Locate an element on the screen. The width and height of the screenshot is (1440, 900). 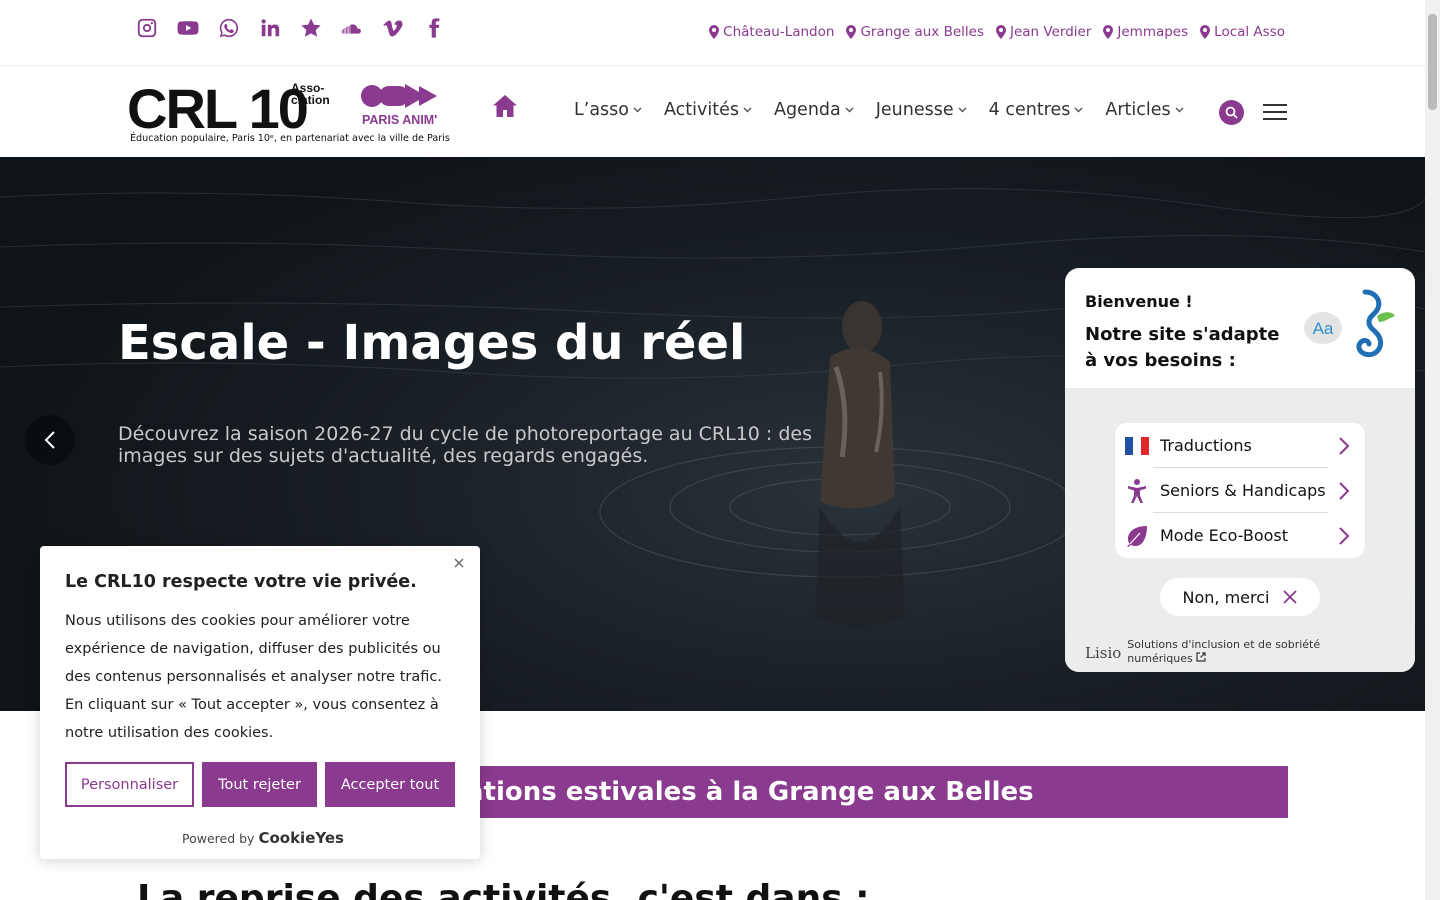
linkedin-icon is located at coordinates (269, 27).